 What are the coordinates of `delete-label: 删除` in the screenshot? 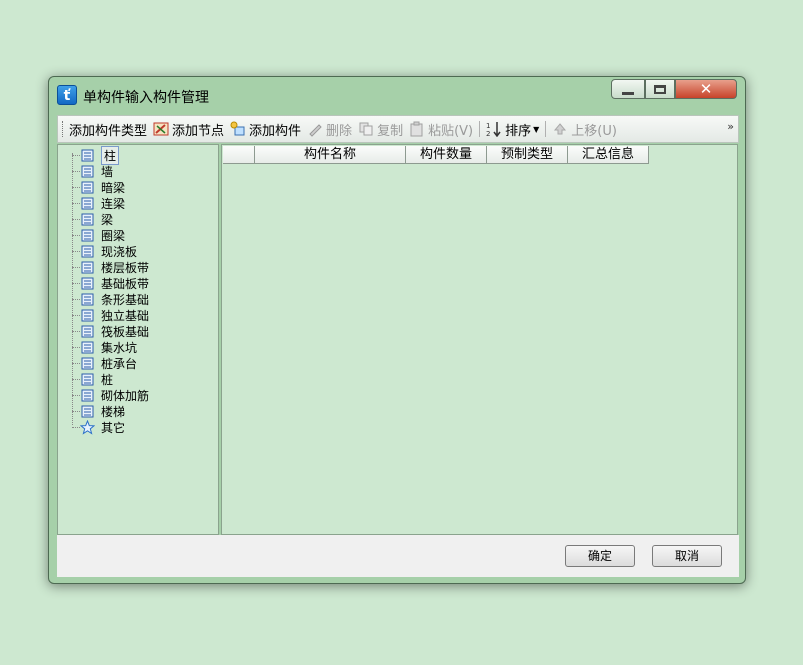 It's located at (339, 131).